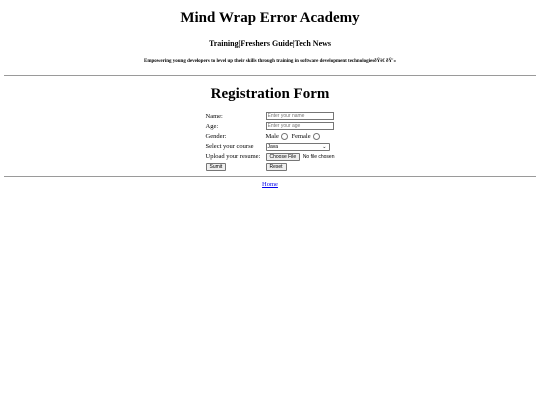 This screenshot has height=405, width=540. What do you see at coordinates (216, 167) in the screenshot?
I see `submit-button: Sumit` at bounding box center [216, 167].